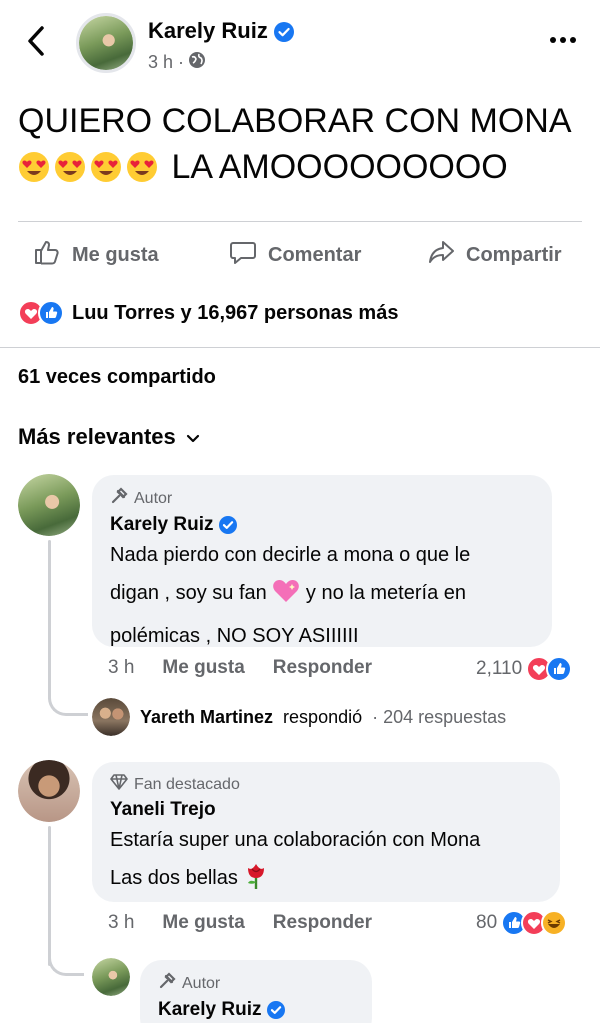  I want to click on post-author: Karely Ruiz, so click(221, 31).